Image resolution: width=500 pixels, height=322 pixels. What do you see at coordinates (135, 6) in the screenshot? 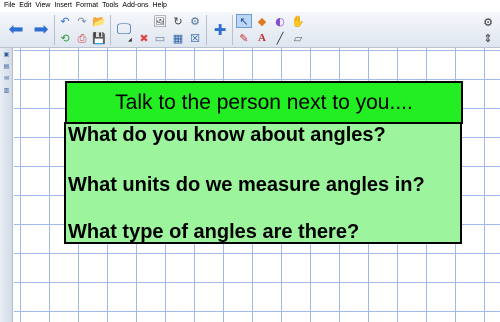
I see `menu-add-ons: Add-ons` at bounding box center [135, 6].